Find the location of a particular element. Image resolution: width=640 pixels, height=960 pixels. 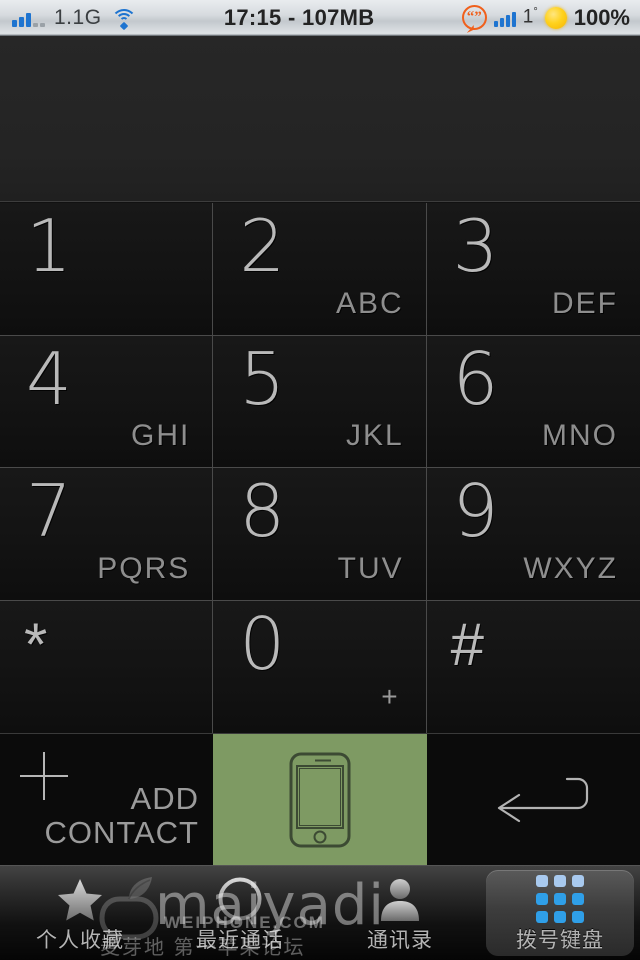

clock-icon is located at coordinates (240, 899).